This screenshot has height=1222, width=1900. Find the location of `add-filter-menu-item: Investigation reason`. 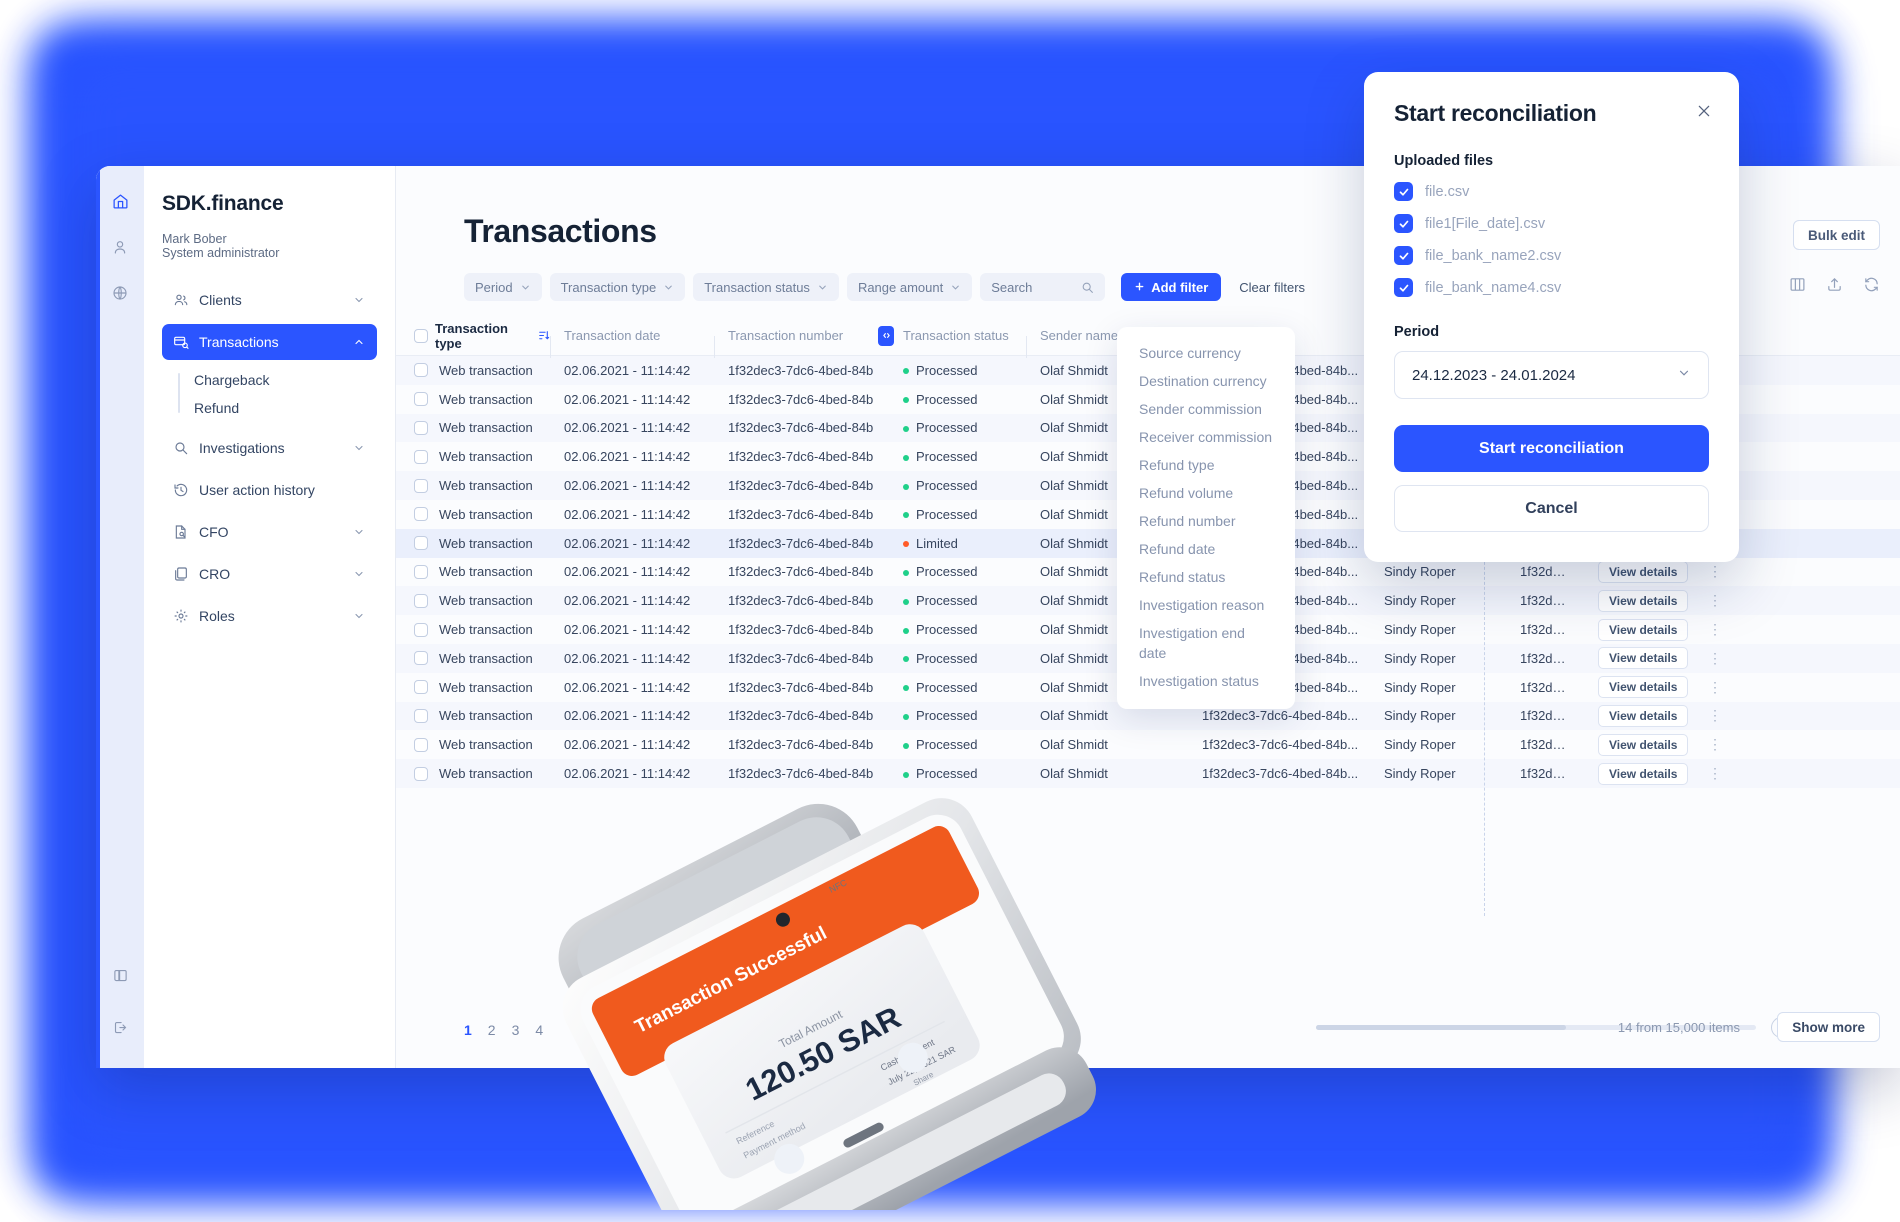

add-filter-menu-item: Investigation reason is located at coordinates (1206, 605).